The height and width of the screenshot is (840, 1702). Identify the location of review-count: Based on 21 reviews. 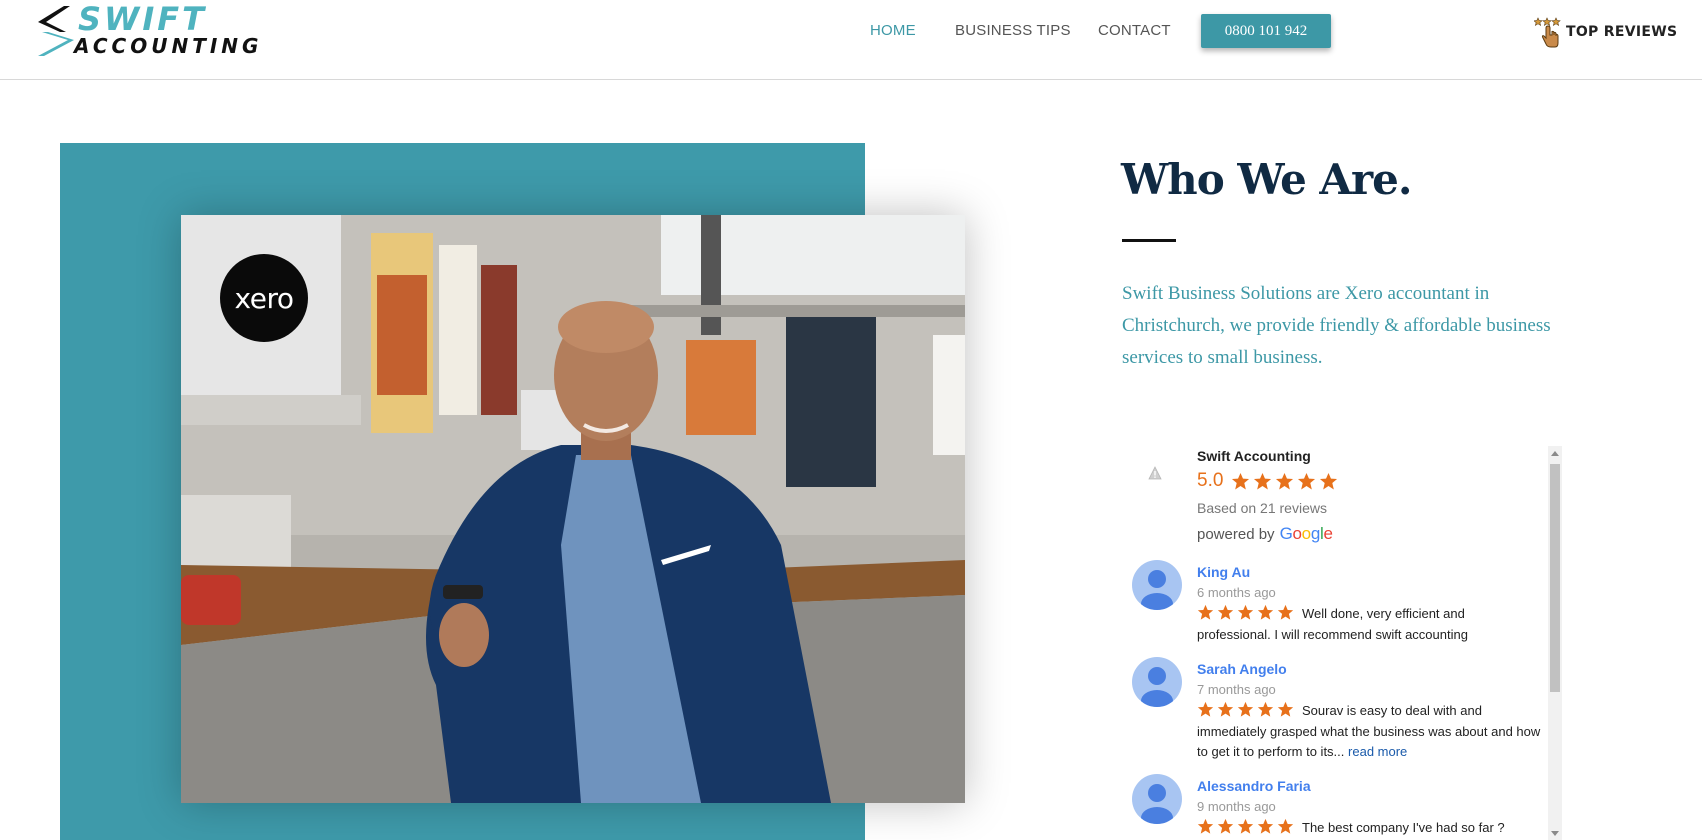
(1262, 508).